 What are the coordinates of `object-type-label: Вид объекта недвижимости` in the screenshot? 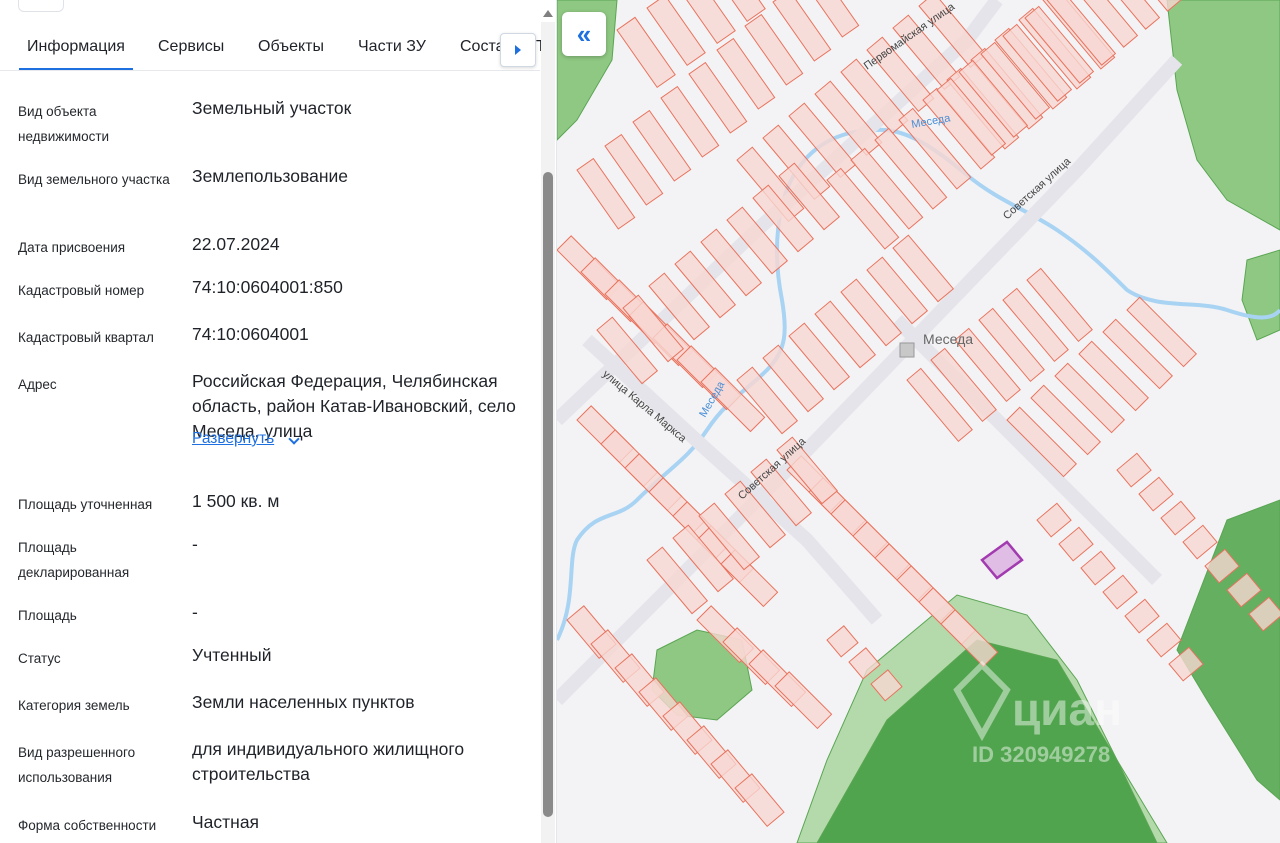 It's located at (64, 124).